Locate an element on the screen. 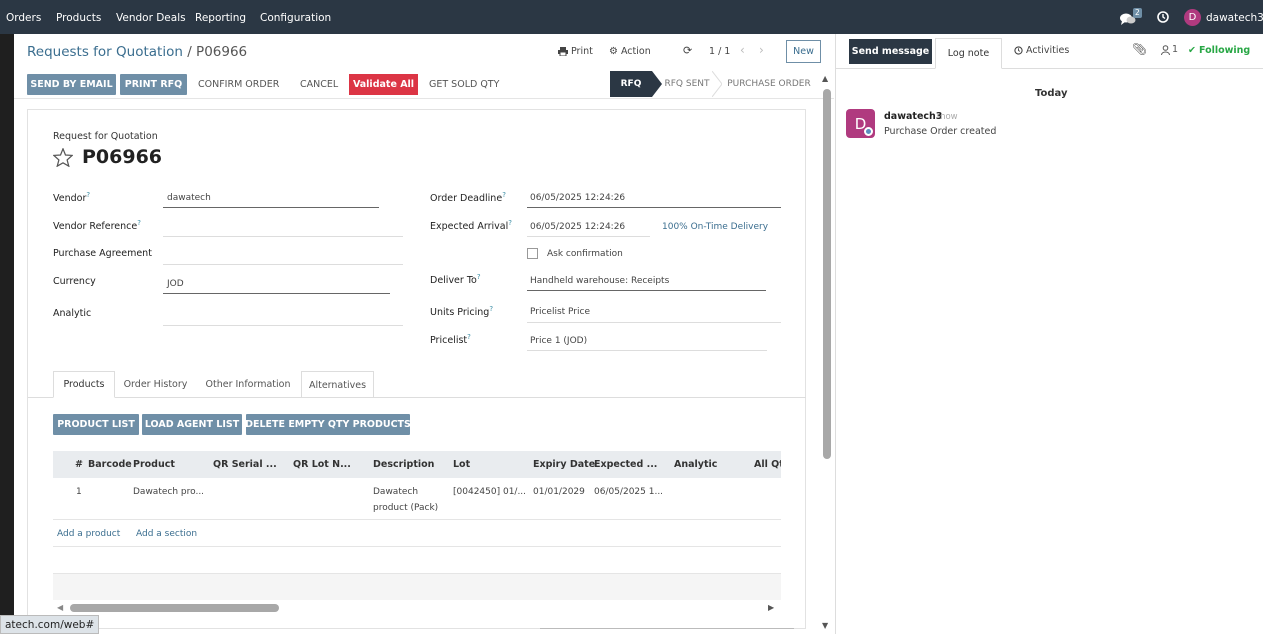 The image size is (1263, 634). load-agent-list-button: LOAD AGENT LIST is located at coordinates (192, 424).